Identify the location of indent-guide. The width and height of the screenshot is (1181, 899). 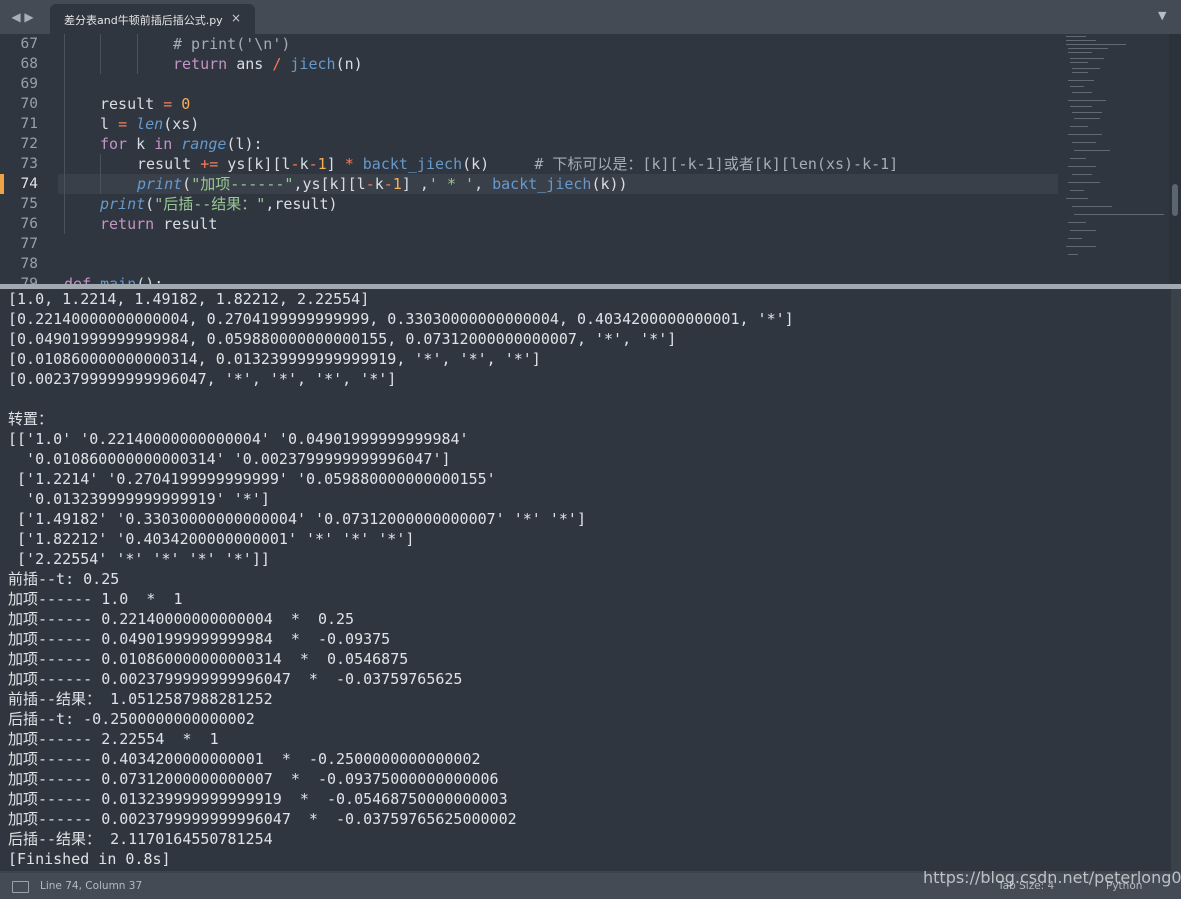
(100, 174).